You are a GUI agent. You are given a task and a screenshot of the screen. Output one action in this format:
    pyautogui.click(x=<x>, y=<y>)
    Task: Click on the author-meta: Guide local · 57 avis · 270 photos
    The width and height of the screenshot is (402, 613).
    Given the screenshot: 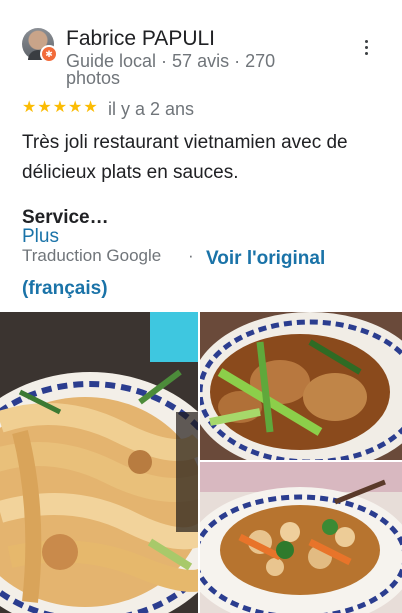 What is the action you would take?
    pyautogui.click(x=171, y=69)
    